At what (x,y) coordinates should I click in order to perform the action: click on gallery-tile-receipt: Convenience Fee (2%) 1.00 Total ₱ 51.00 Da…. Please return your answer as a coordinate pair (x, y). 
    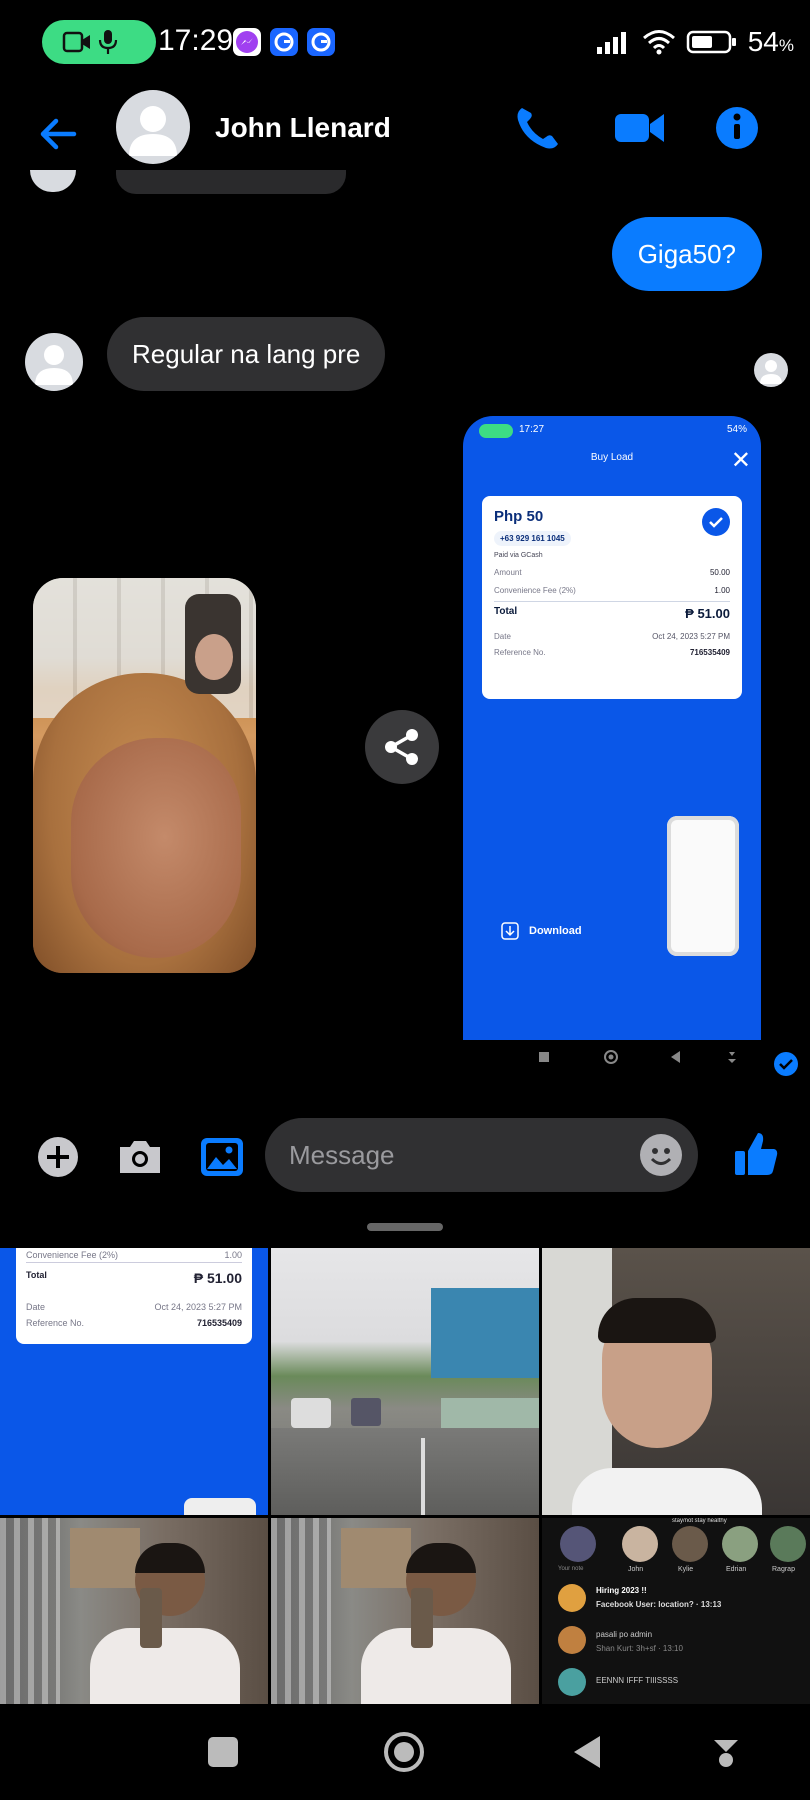
    Looking at the image, I should click on (134, 1381).